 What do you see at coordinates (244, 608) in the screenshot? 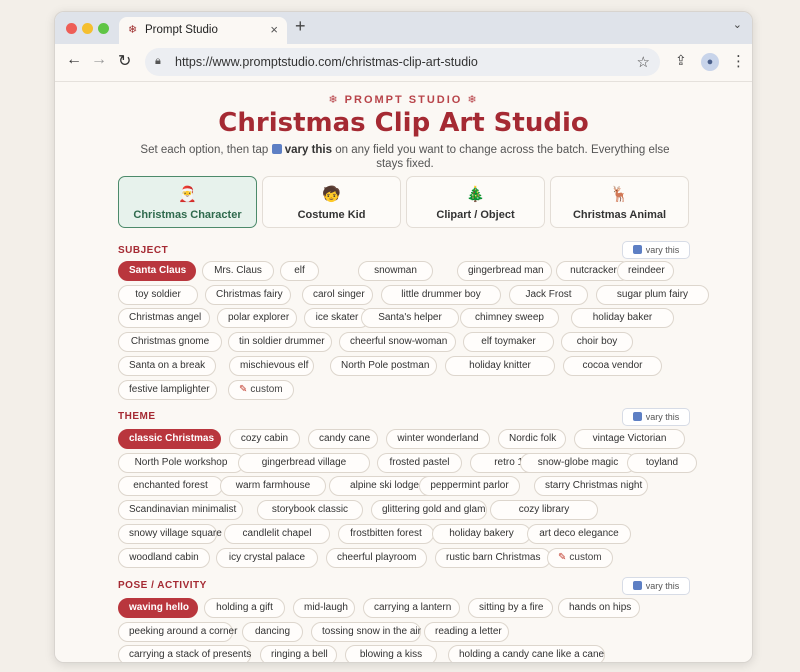
I see `pose-option-chip: holding a gift` at bounding box center [244, 608].